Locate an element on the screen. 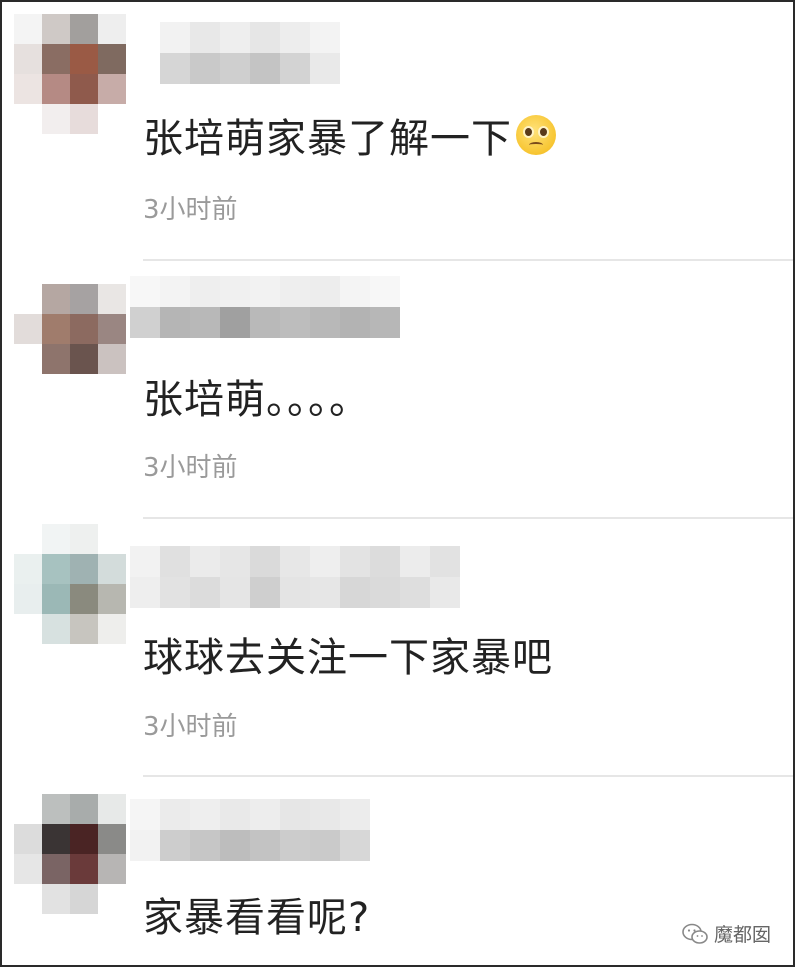 The image size is (795, 967). divider is located at coordinates (468, 260).